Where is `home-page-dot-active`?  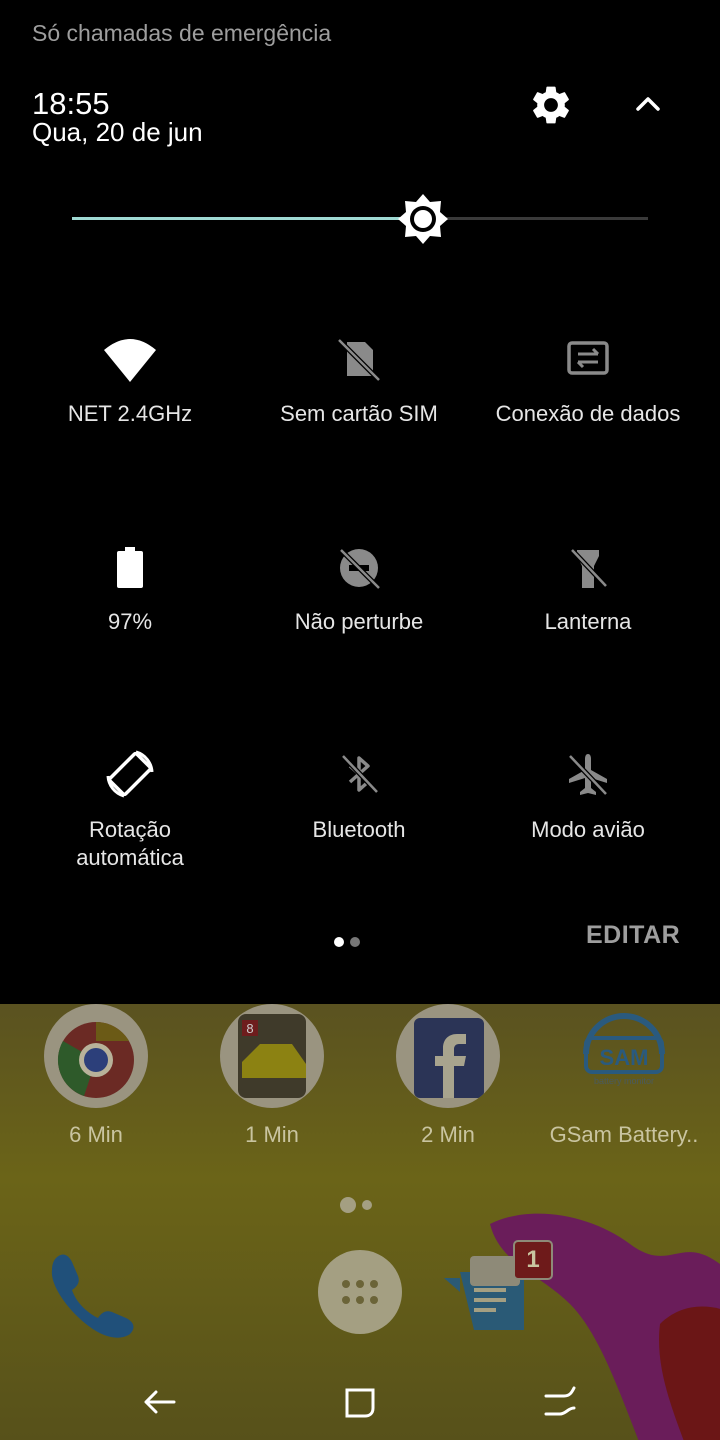
home-page-dot-active is located at coordinates (348, 1204).